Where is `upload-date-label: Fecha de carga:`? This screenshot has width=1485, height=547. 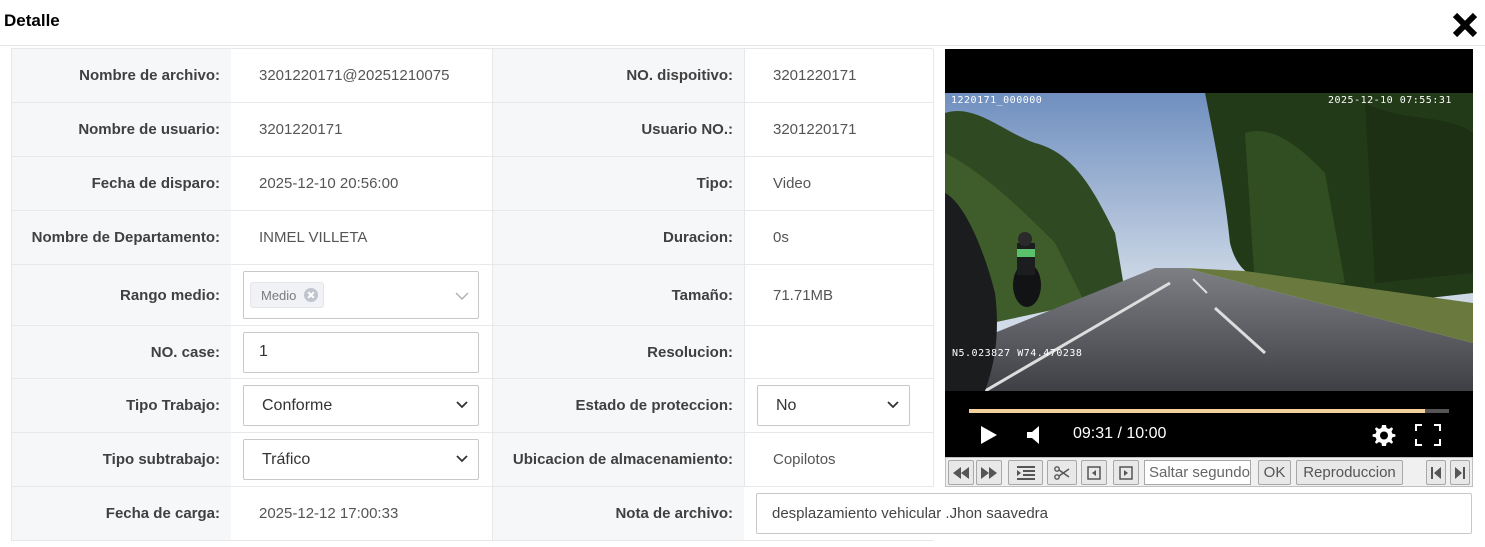
upload-date-label: Fecha de carga: is located at coordinates (121, 513).